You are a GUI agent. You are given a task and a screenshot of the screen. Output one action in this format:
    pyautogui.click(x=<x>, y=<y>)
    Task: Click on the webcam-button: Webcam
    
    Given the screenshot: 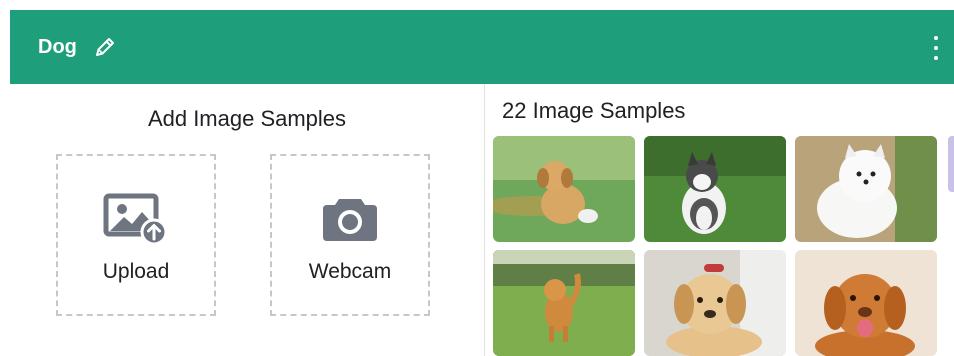 What is the action you would take?
    pyautogui.click(x=350, y=235)
    